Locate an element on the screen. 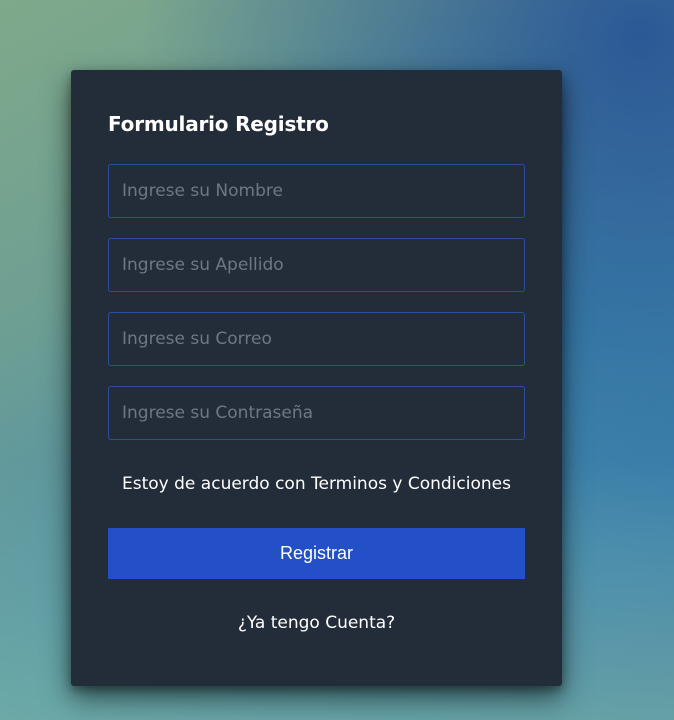 Image resolution: width=674 pixels, height=720 pixels. first-name-input is located at coordinates (316, 191).